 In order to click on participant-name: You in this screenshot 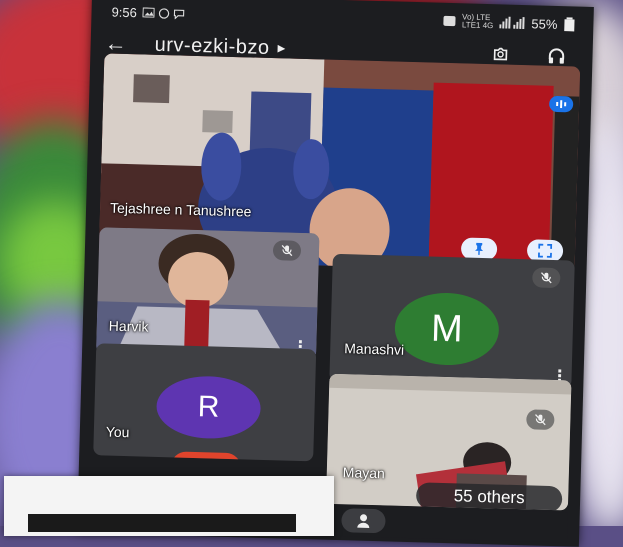, I will do `click(117, 432)`.